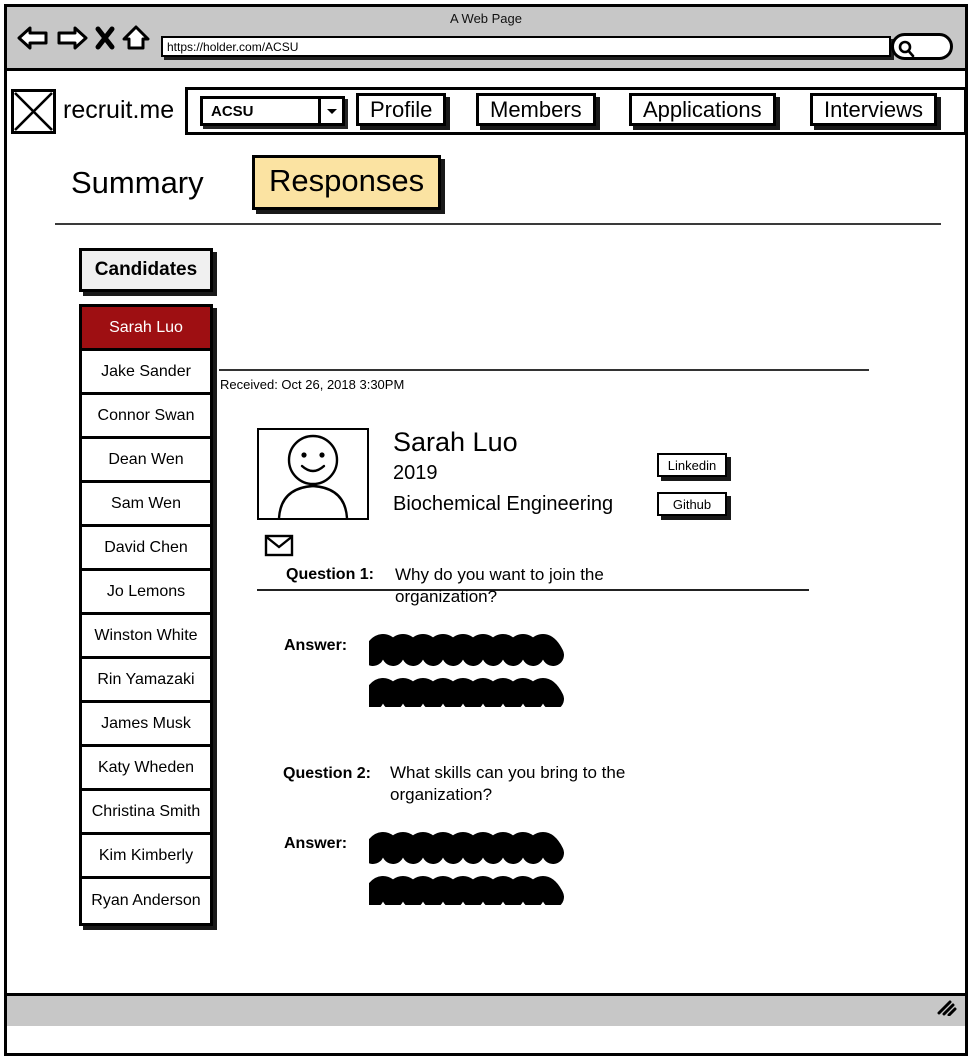 This screenshot has height=1060, width=972. I want to click on tab-responses: Responses, so click(347, 182).